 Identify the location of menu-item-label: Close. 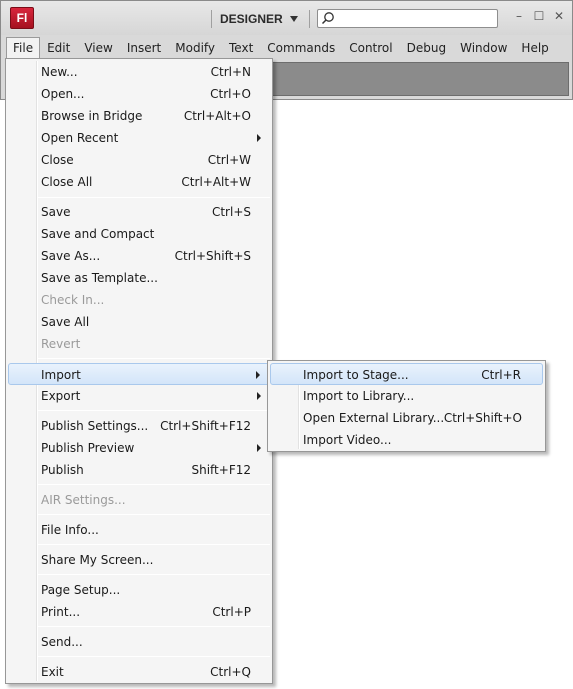
(57, 160).